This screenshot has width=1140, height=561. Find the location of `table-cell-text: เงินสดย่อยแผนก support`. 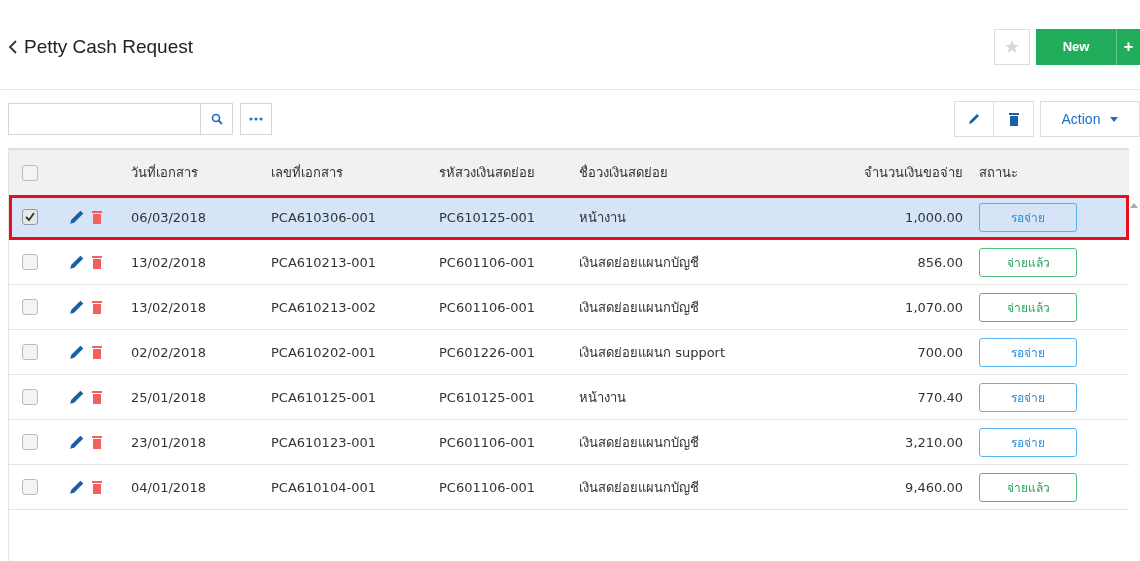

table-cell-text: เงินสดย่อยแผนก support is located at coordinates (653, 352).